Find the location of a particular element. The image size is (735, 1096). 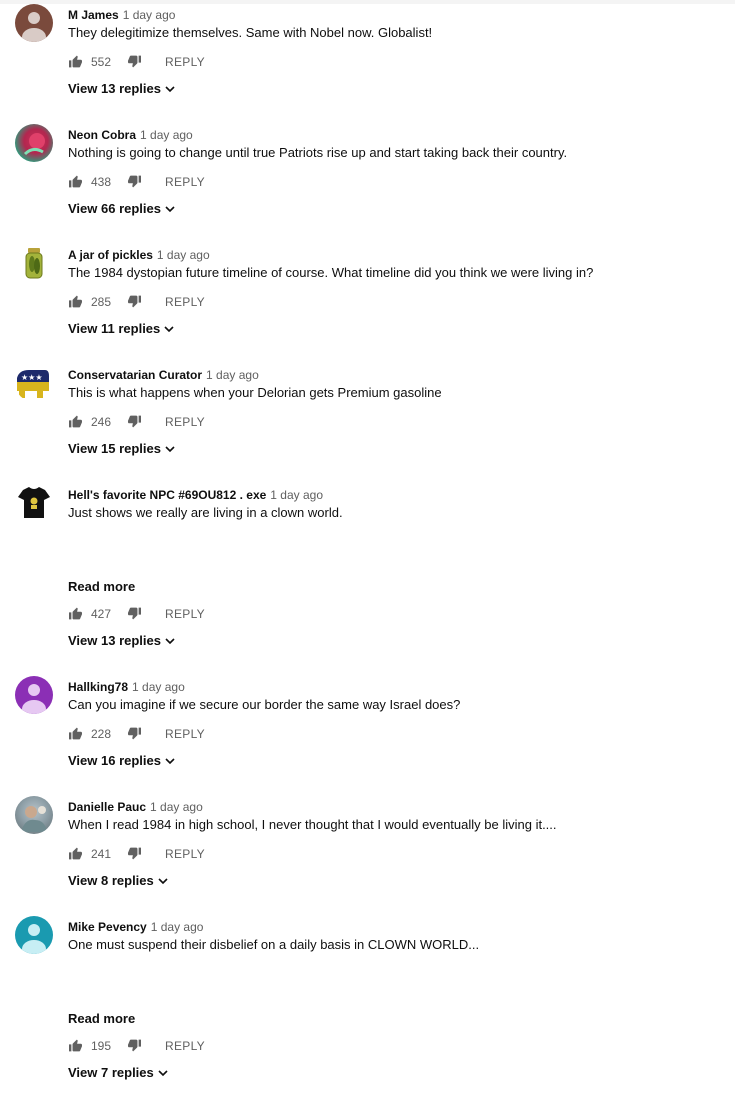

comment-header: A jar of pickles 1 day ago is located at coordinates (139, 255).